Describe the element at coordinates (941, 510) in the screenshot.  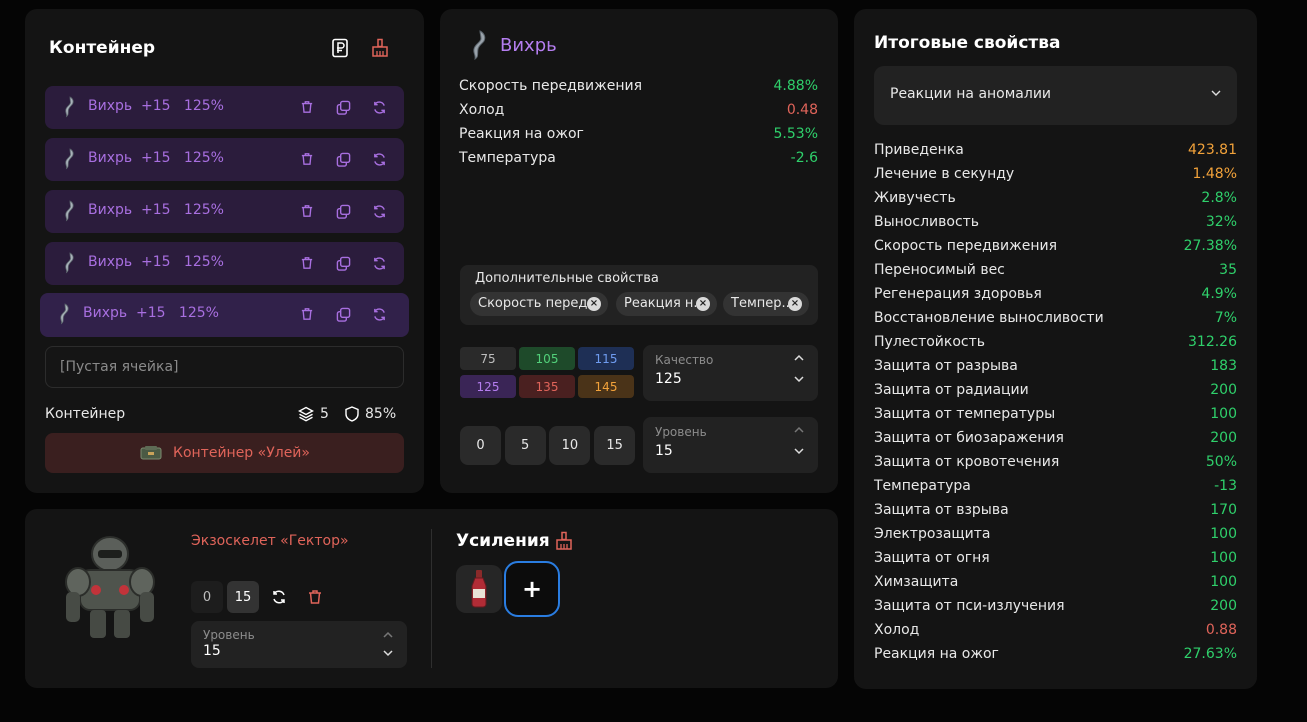
I see `summary-row-name: Защита от взрыва` at that location.